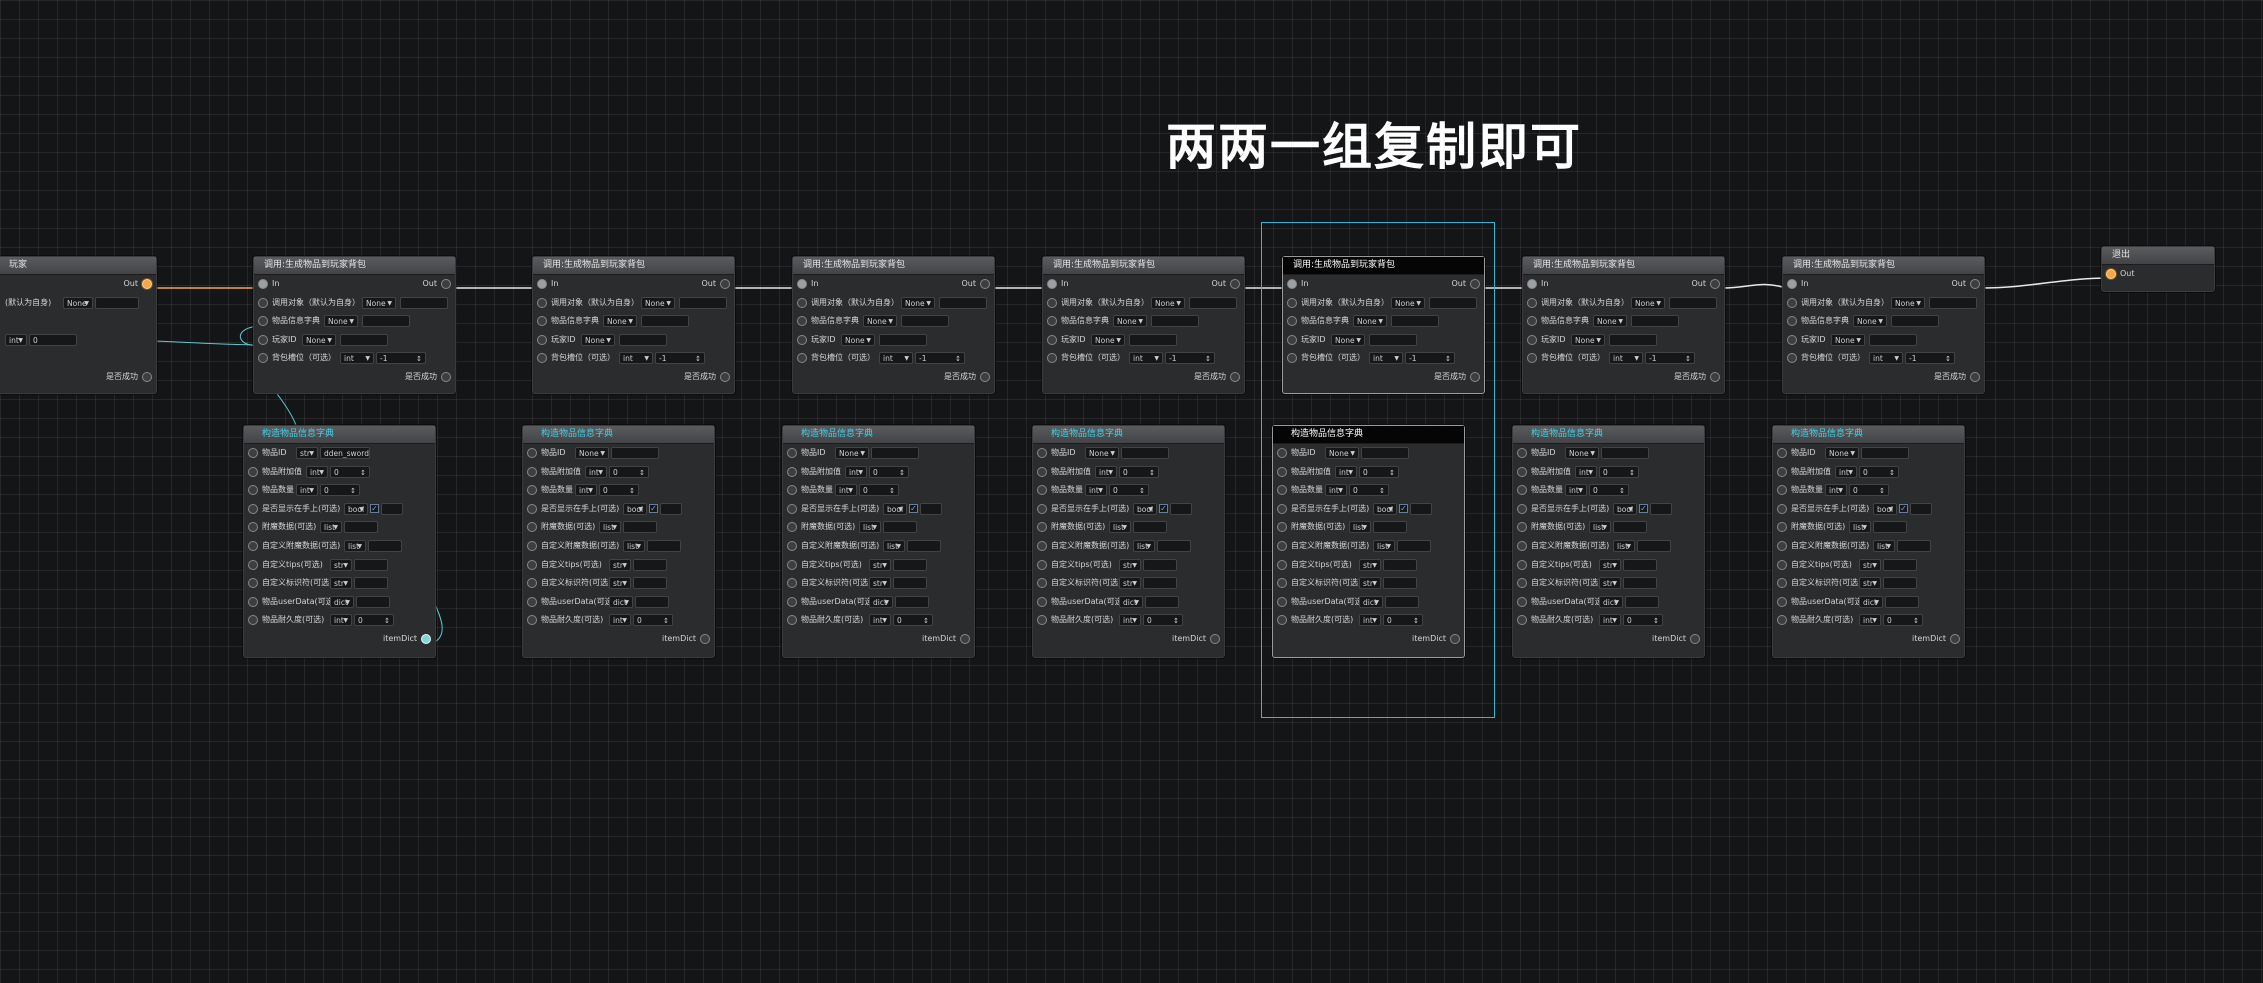 This screenshot has width=2263, height=983. I want to click on item-id-input: dden_sword, so click(345, 453).